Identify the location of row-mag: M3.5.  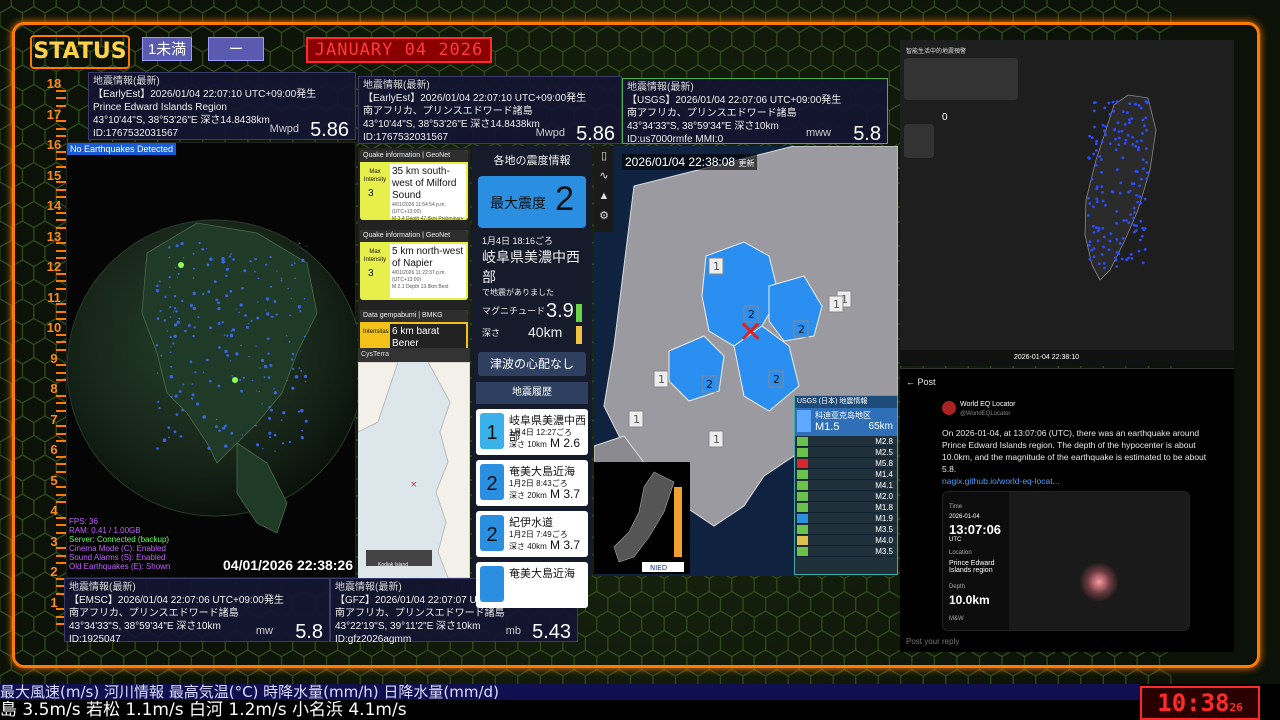
(884, 551).